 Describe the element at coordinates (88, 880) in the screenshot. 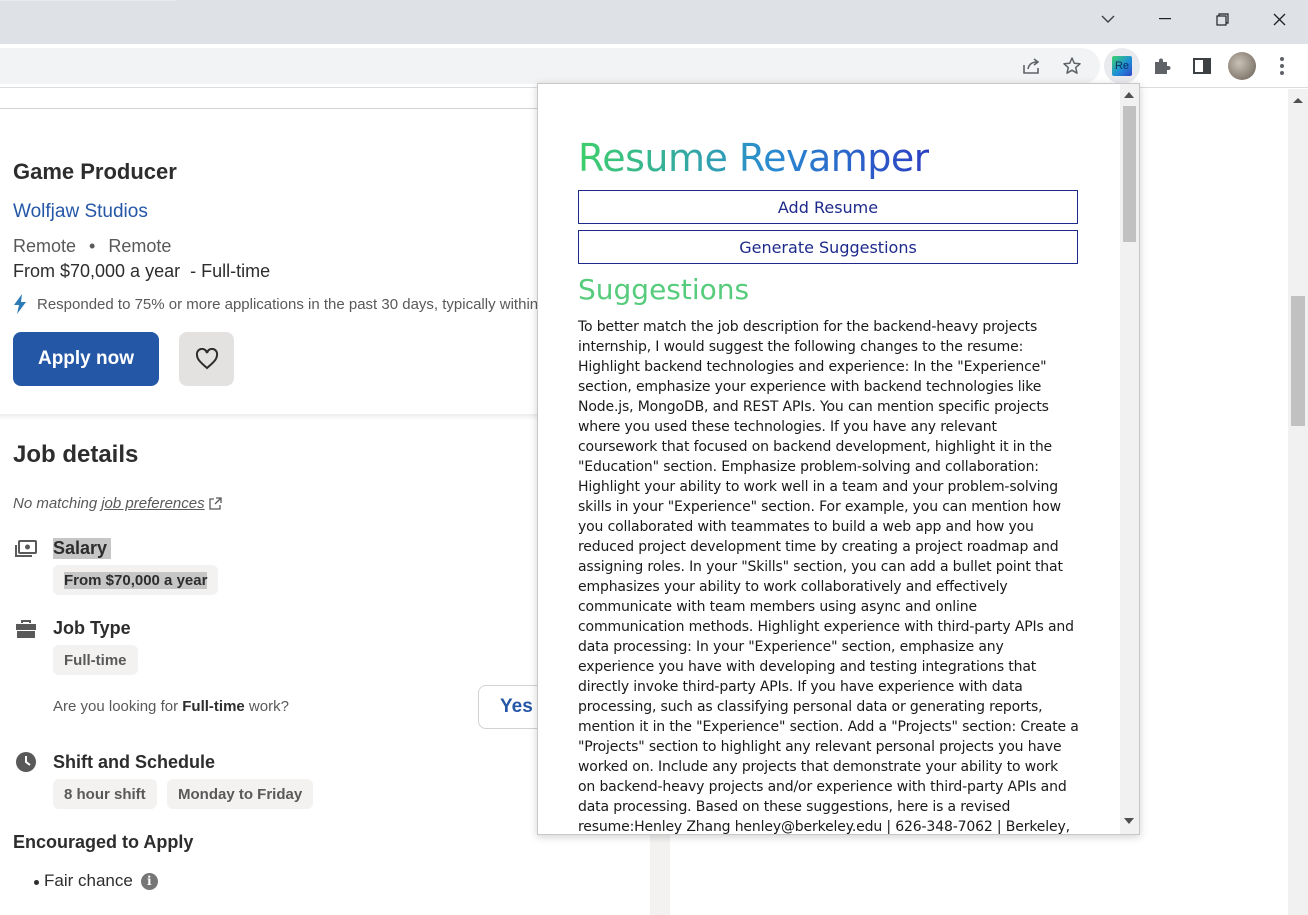

I see `fair-chance-text: Fair chance` at that location.